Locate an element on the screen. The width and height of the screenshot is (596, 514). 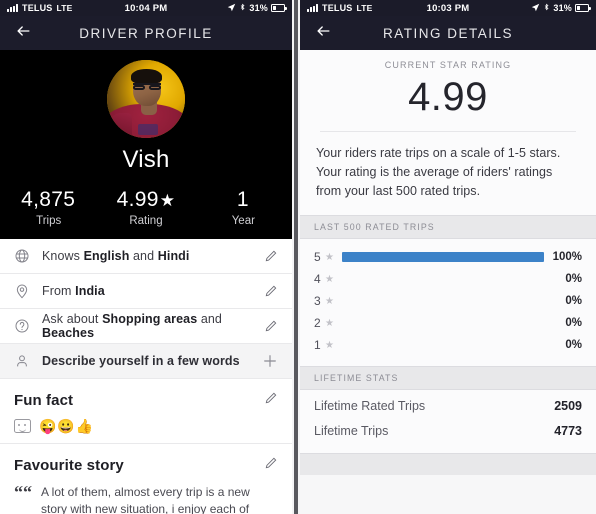
fun-fact-header: Fun fact is located at coordinates (146, 400).